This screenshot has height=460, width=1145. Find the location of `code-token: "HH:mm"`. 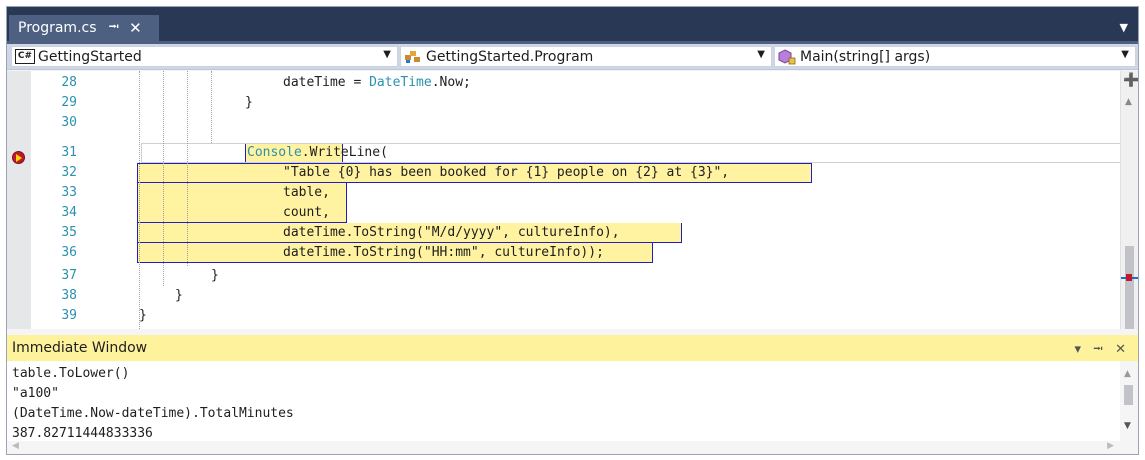

code-token: "HH:mm" is located at coordinates (451, 252).